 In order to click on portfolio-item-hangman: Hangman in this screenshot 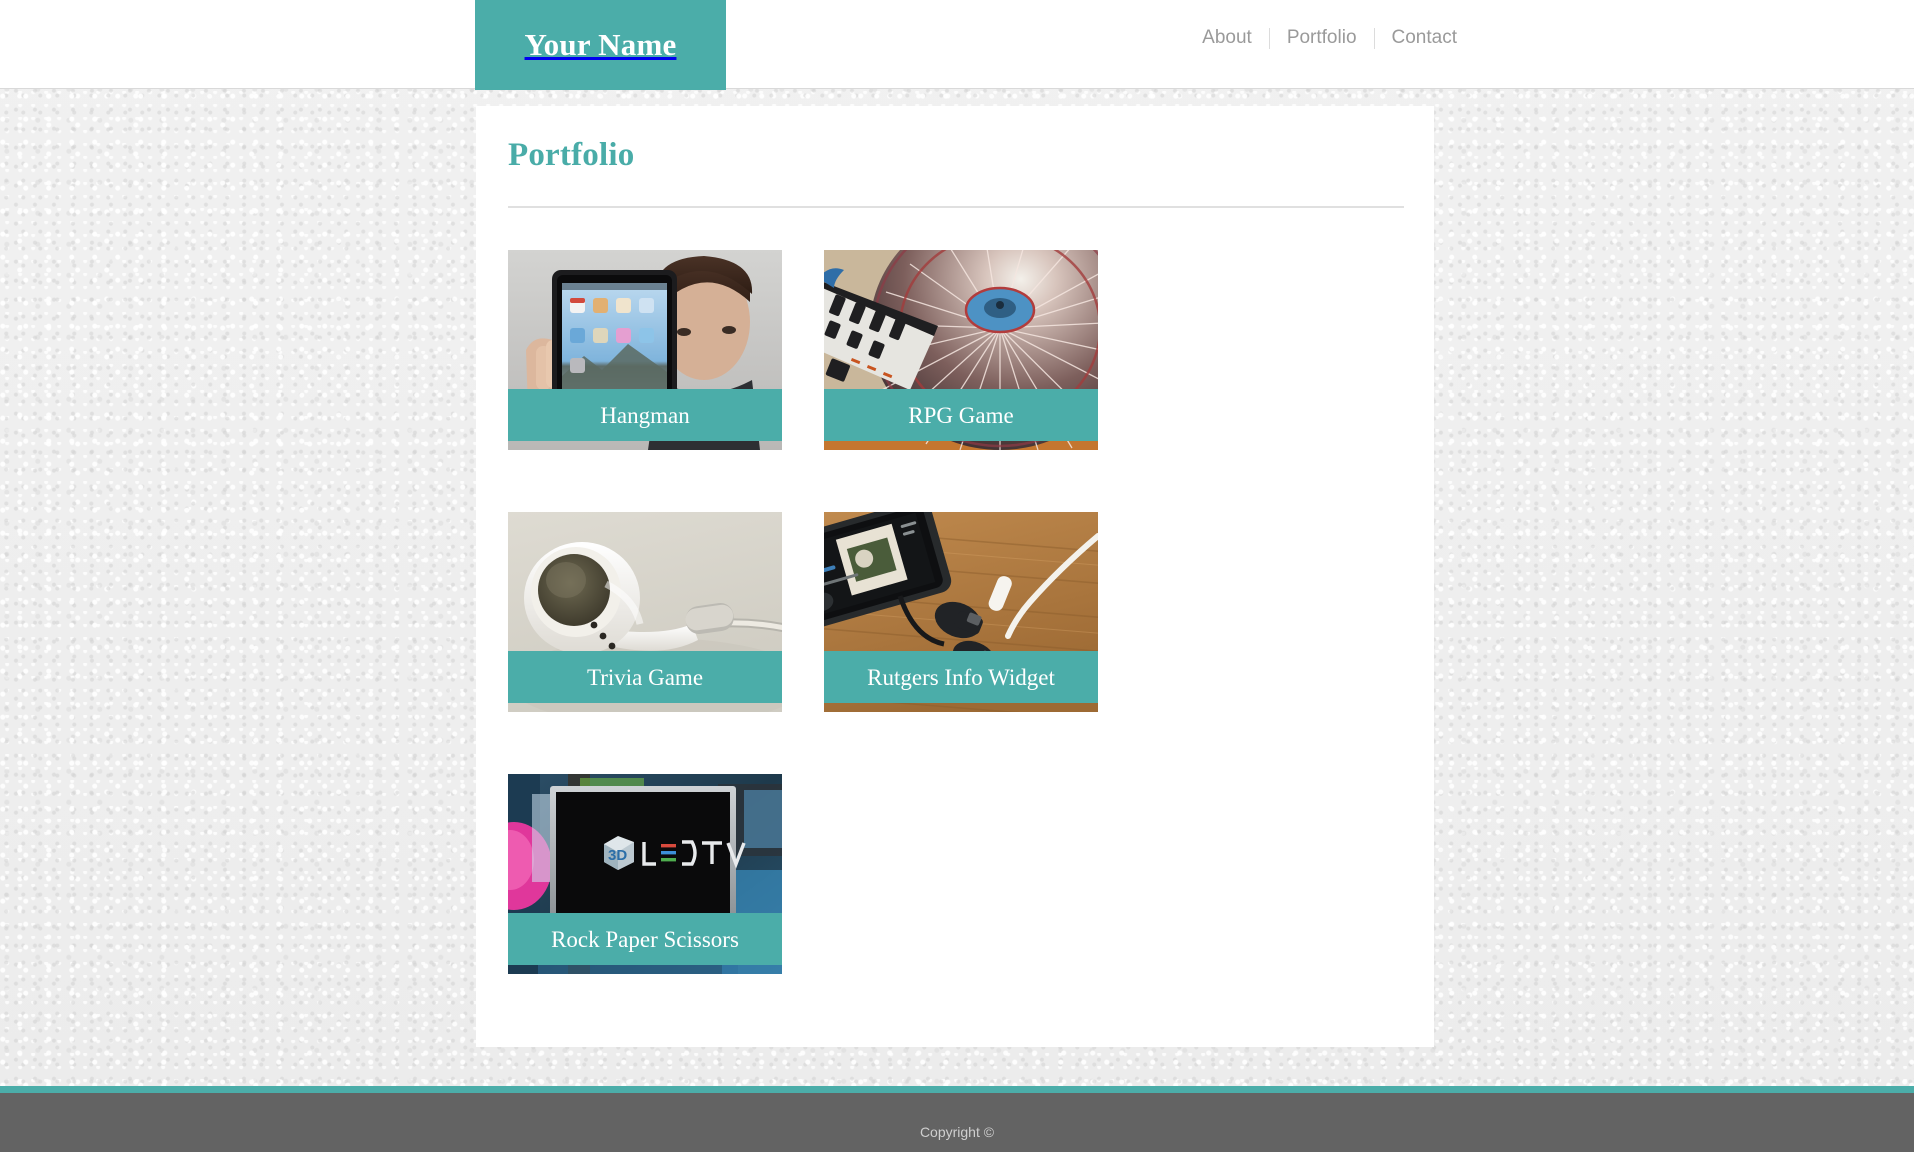, I will do `click(645, 350)`.